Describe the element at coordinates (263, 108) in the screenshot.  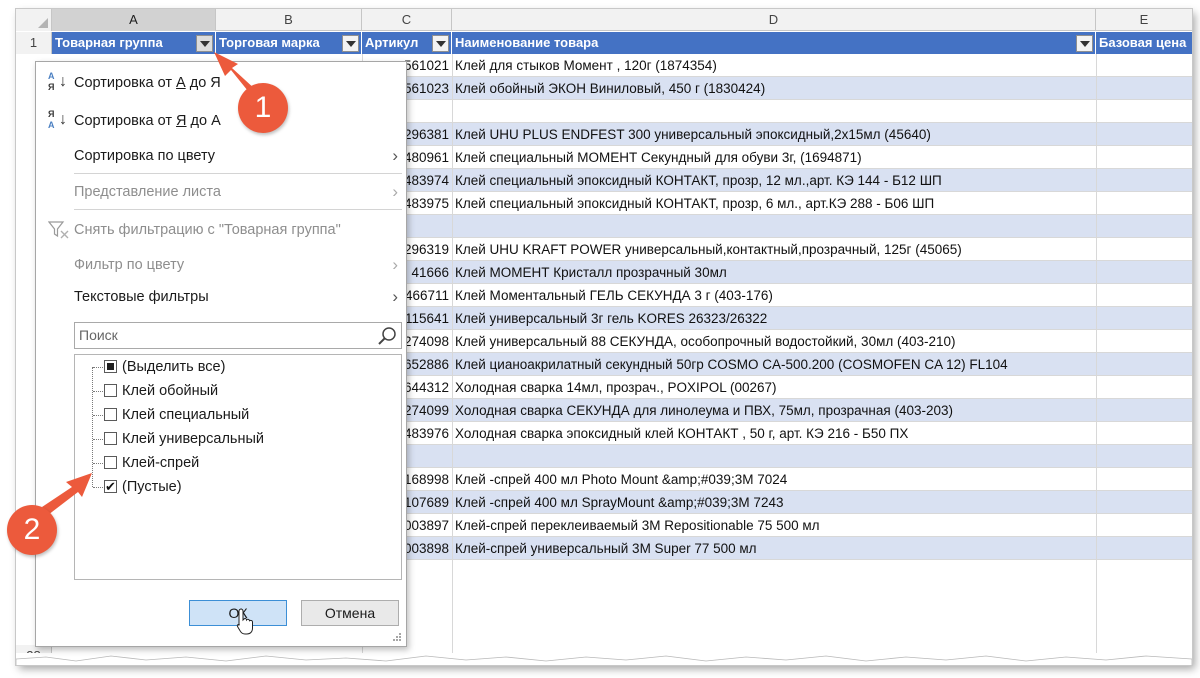
I see `callout-badge-1: 1` at that location.